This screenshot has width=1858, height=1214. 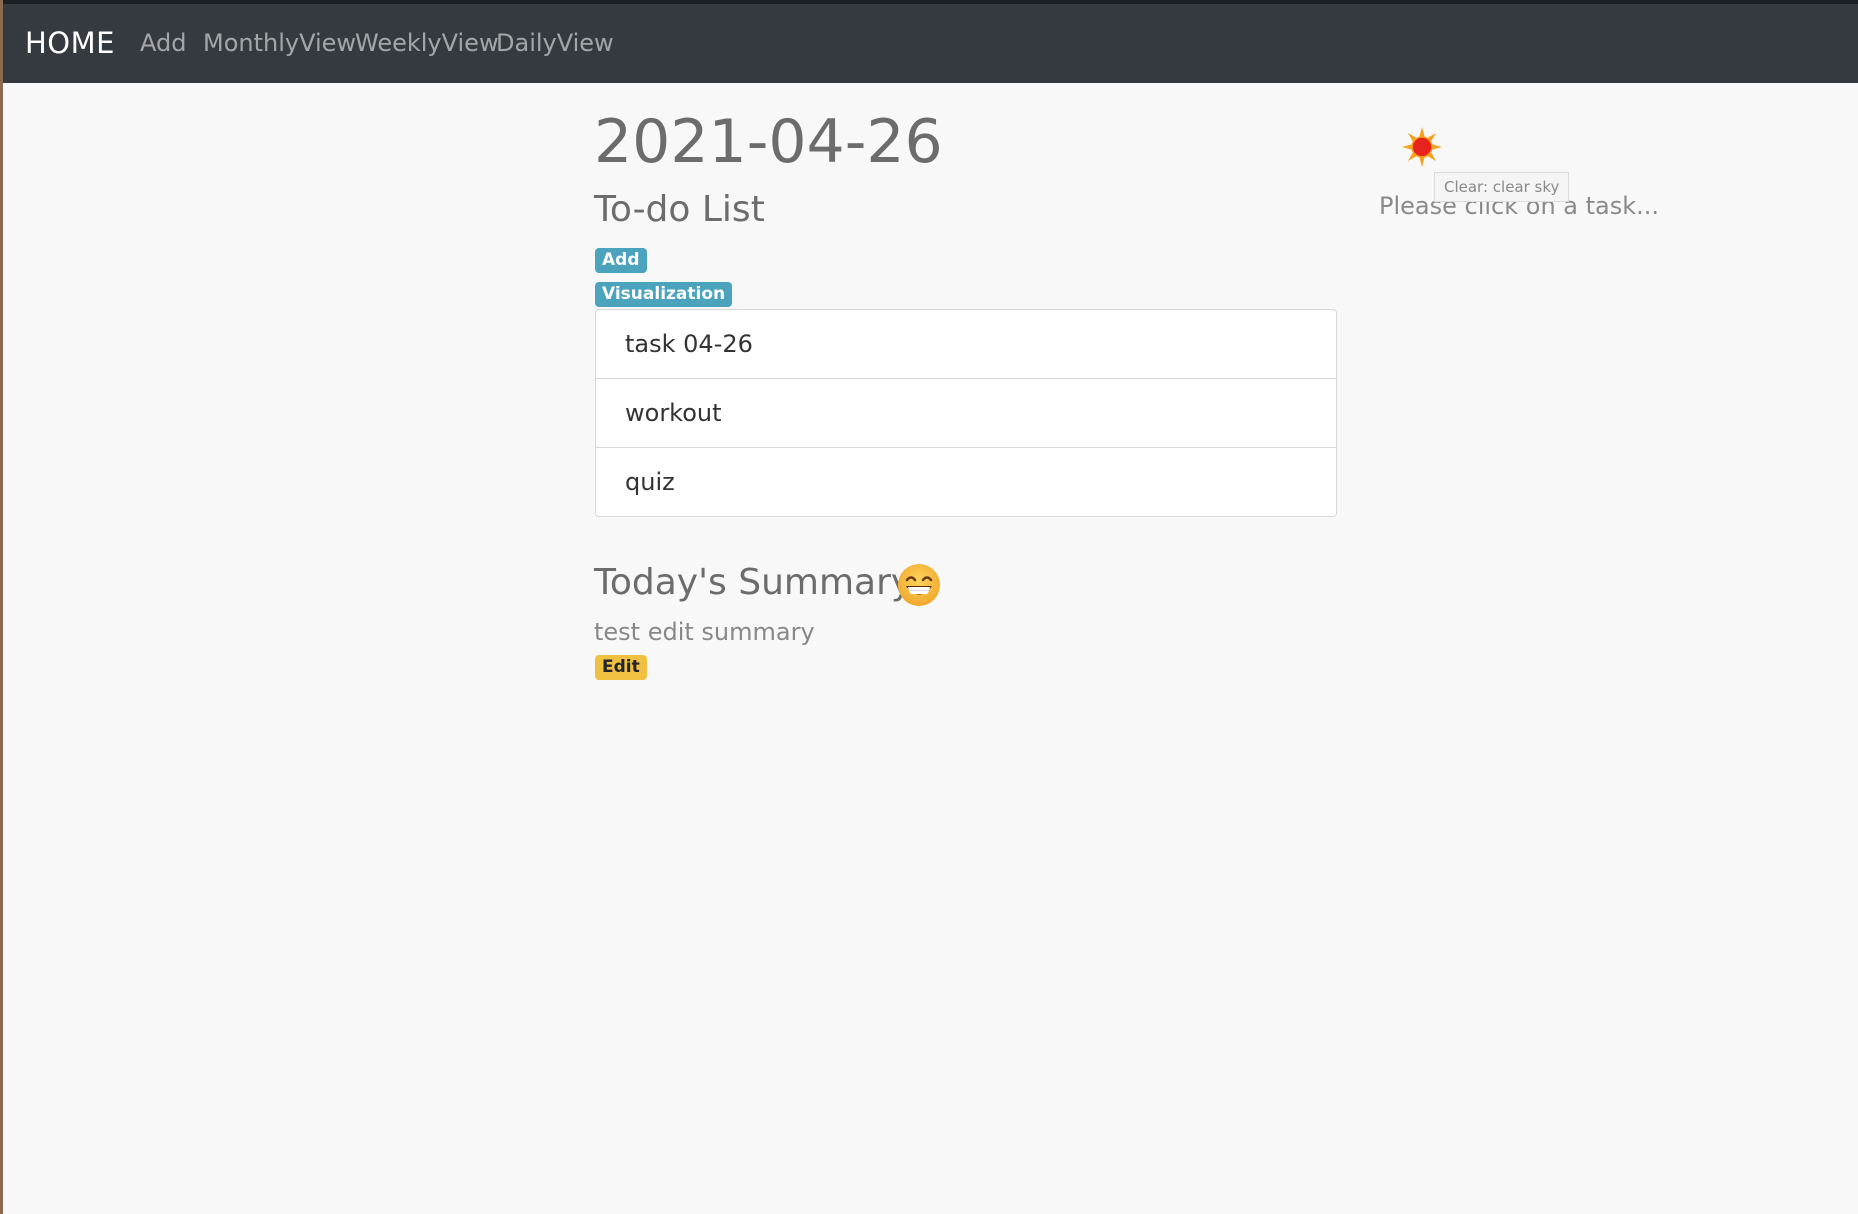 What do you see at coordinates (70, 43) in the screenshot?
I see `nav-home-link: HOME` at bounding box center [70, 43].